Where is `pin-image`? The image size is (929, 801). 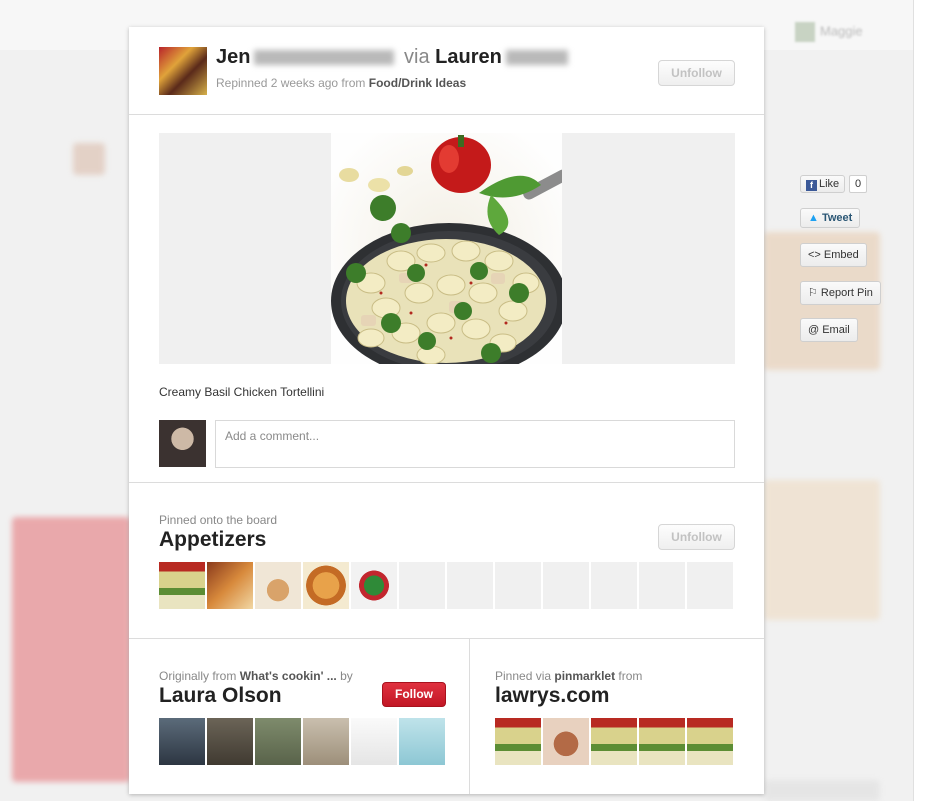 pin-image is located at coordinates (446, 248).